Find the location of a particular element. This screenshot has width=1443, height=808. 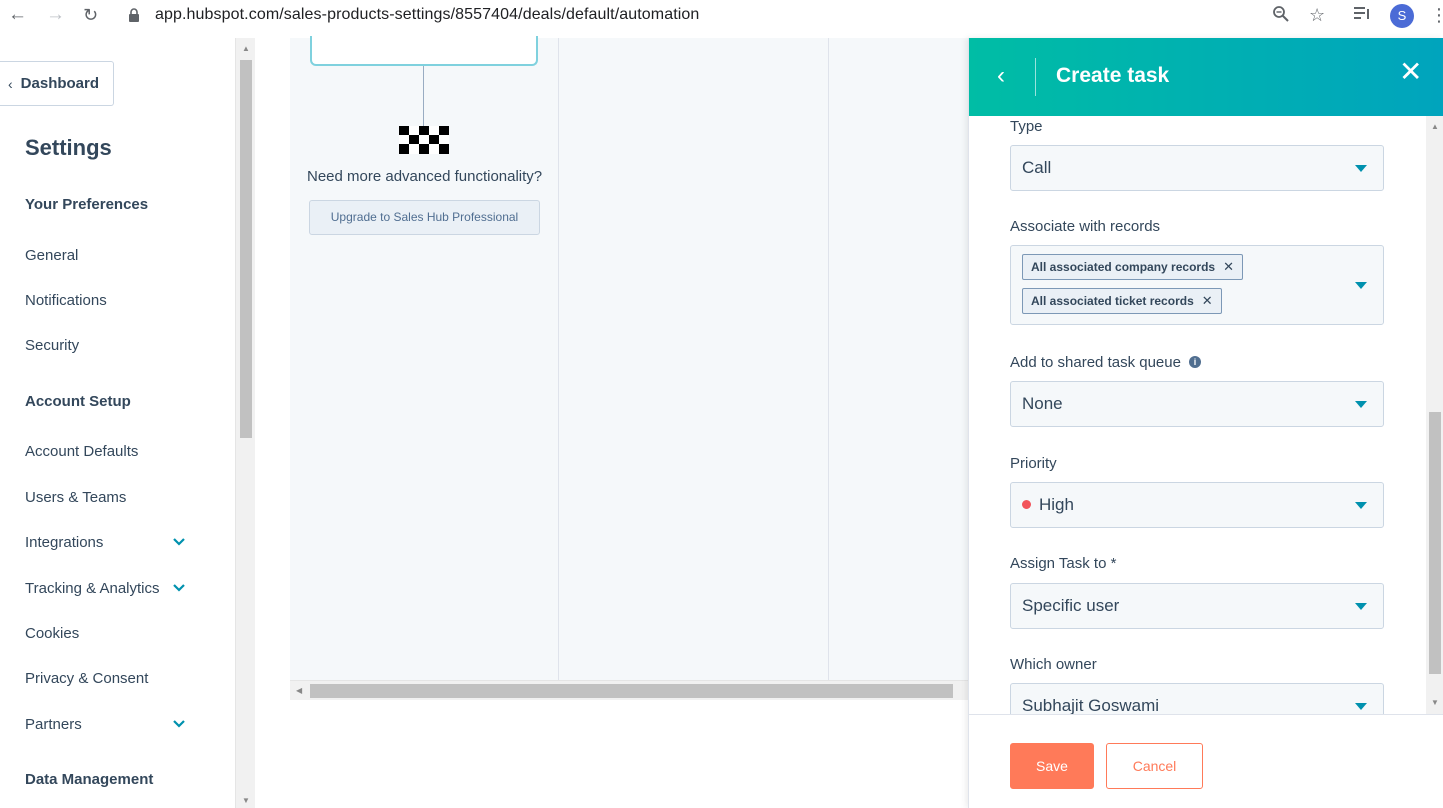

sidebar-item-privacy-consent: Privacy & Consent is located at coordinates (86, 678).